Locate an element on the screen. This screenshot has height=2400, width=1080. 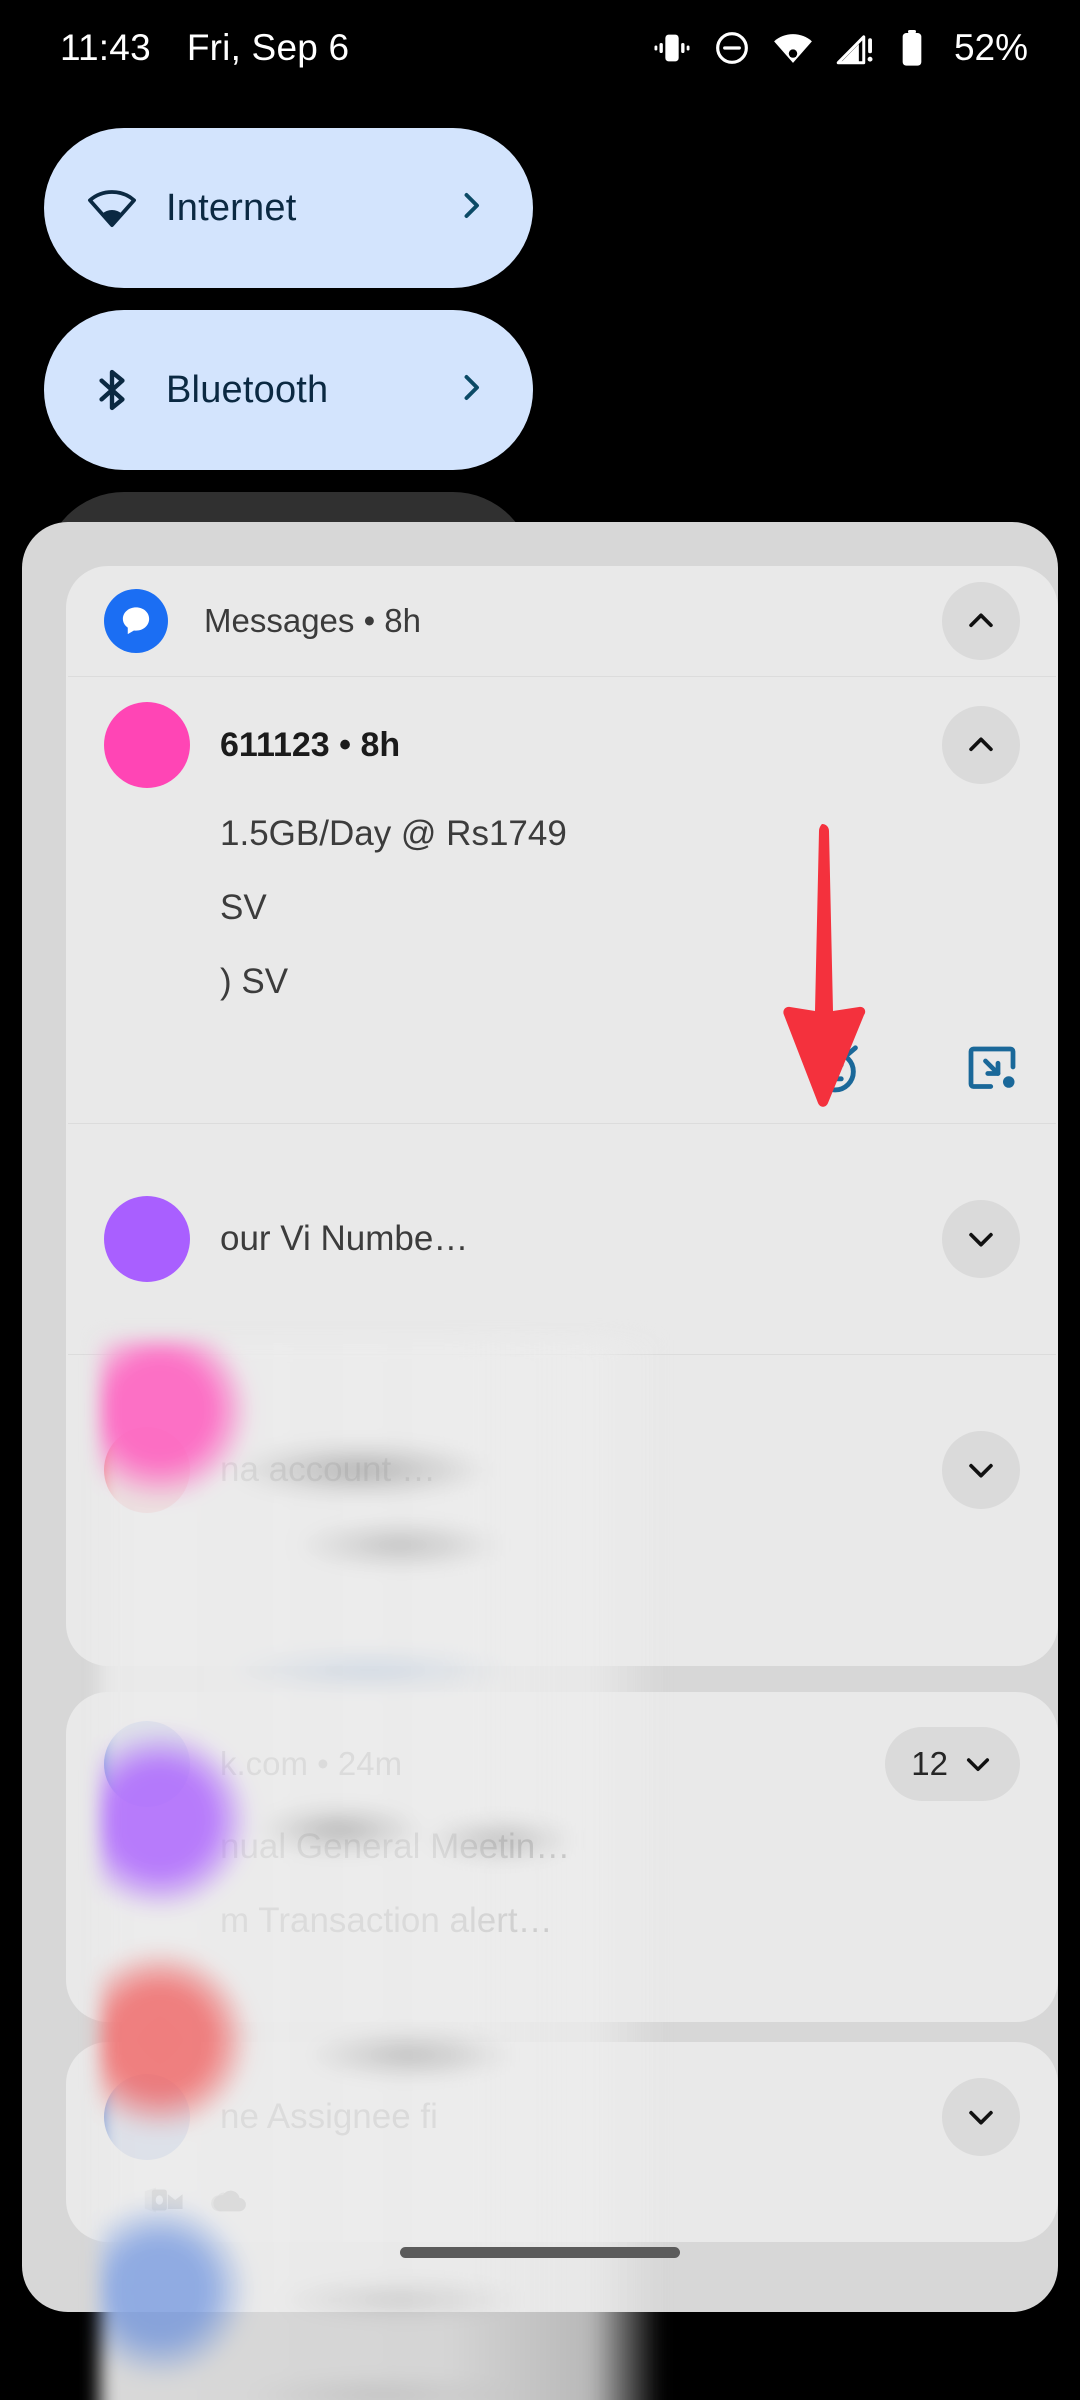
notification-title: 611123 • 8h is located at coordinates (310, 744).